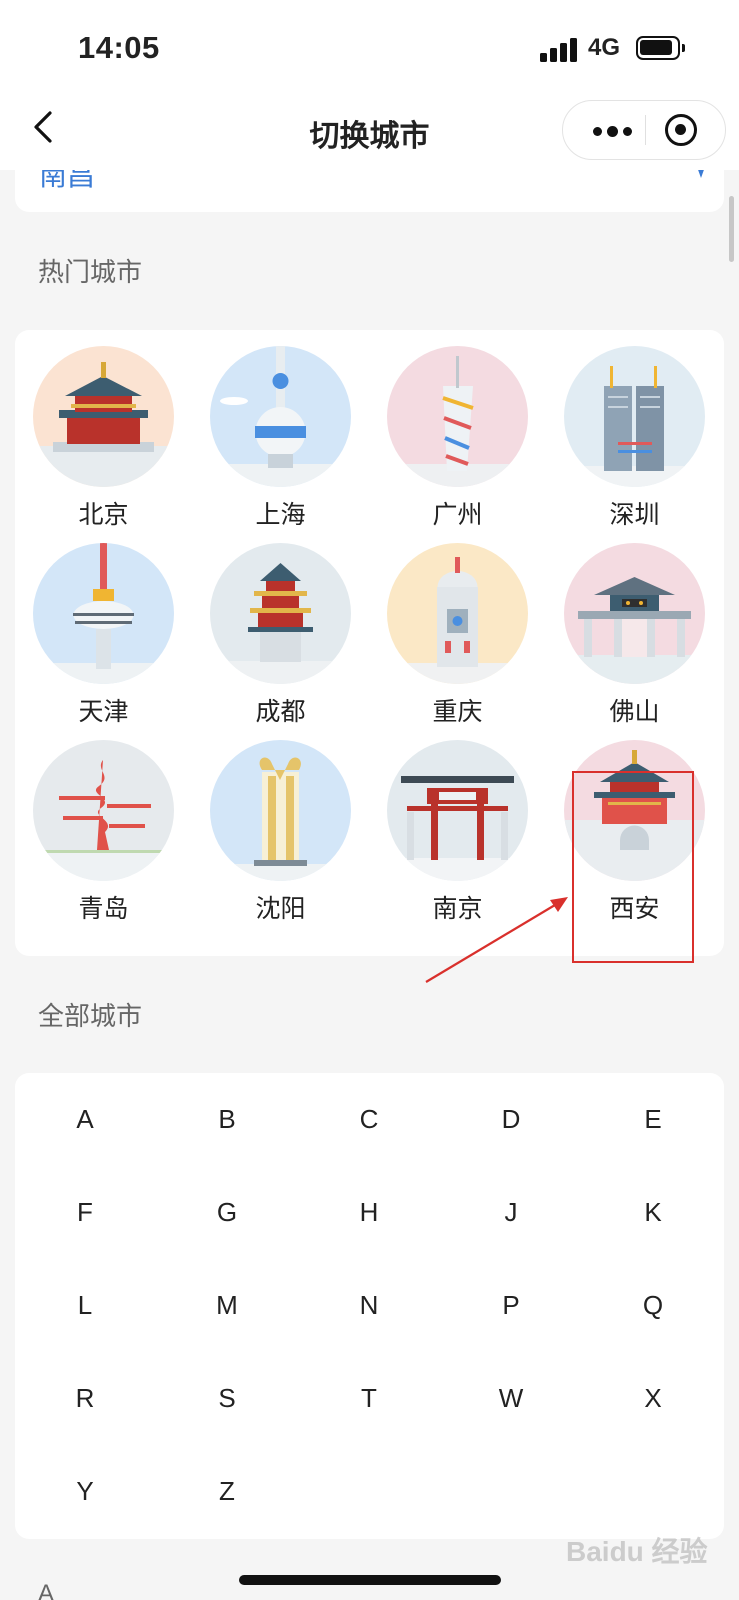 The height and width of the screenshot is (1600, 739). Describe the element at coordinates (511, 1212) in the screenshot. I see `letter-j: J` at that location.